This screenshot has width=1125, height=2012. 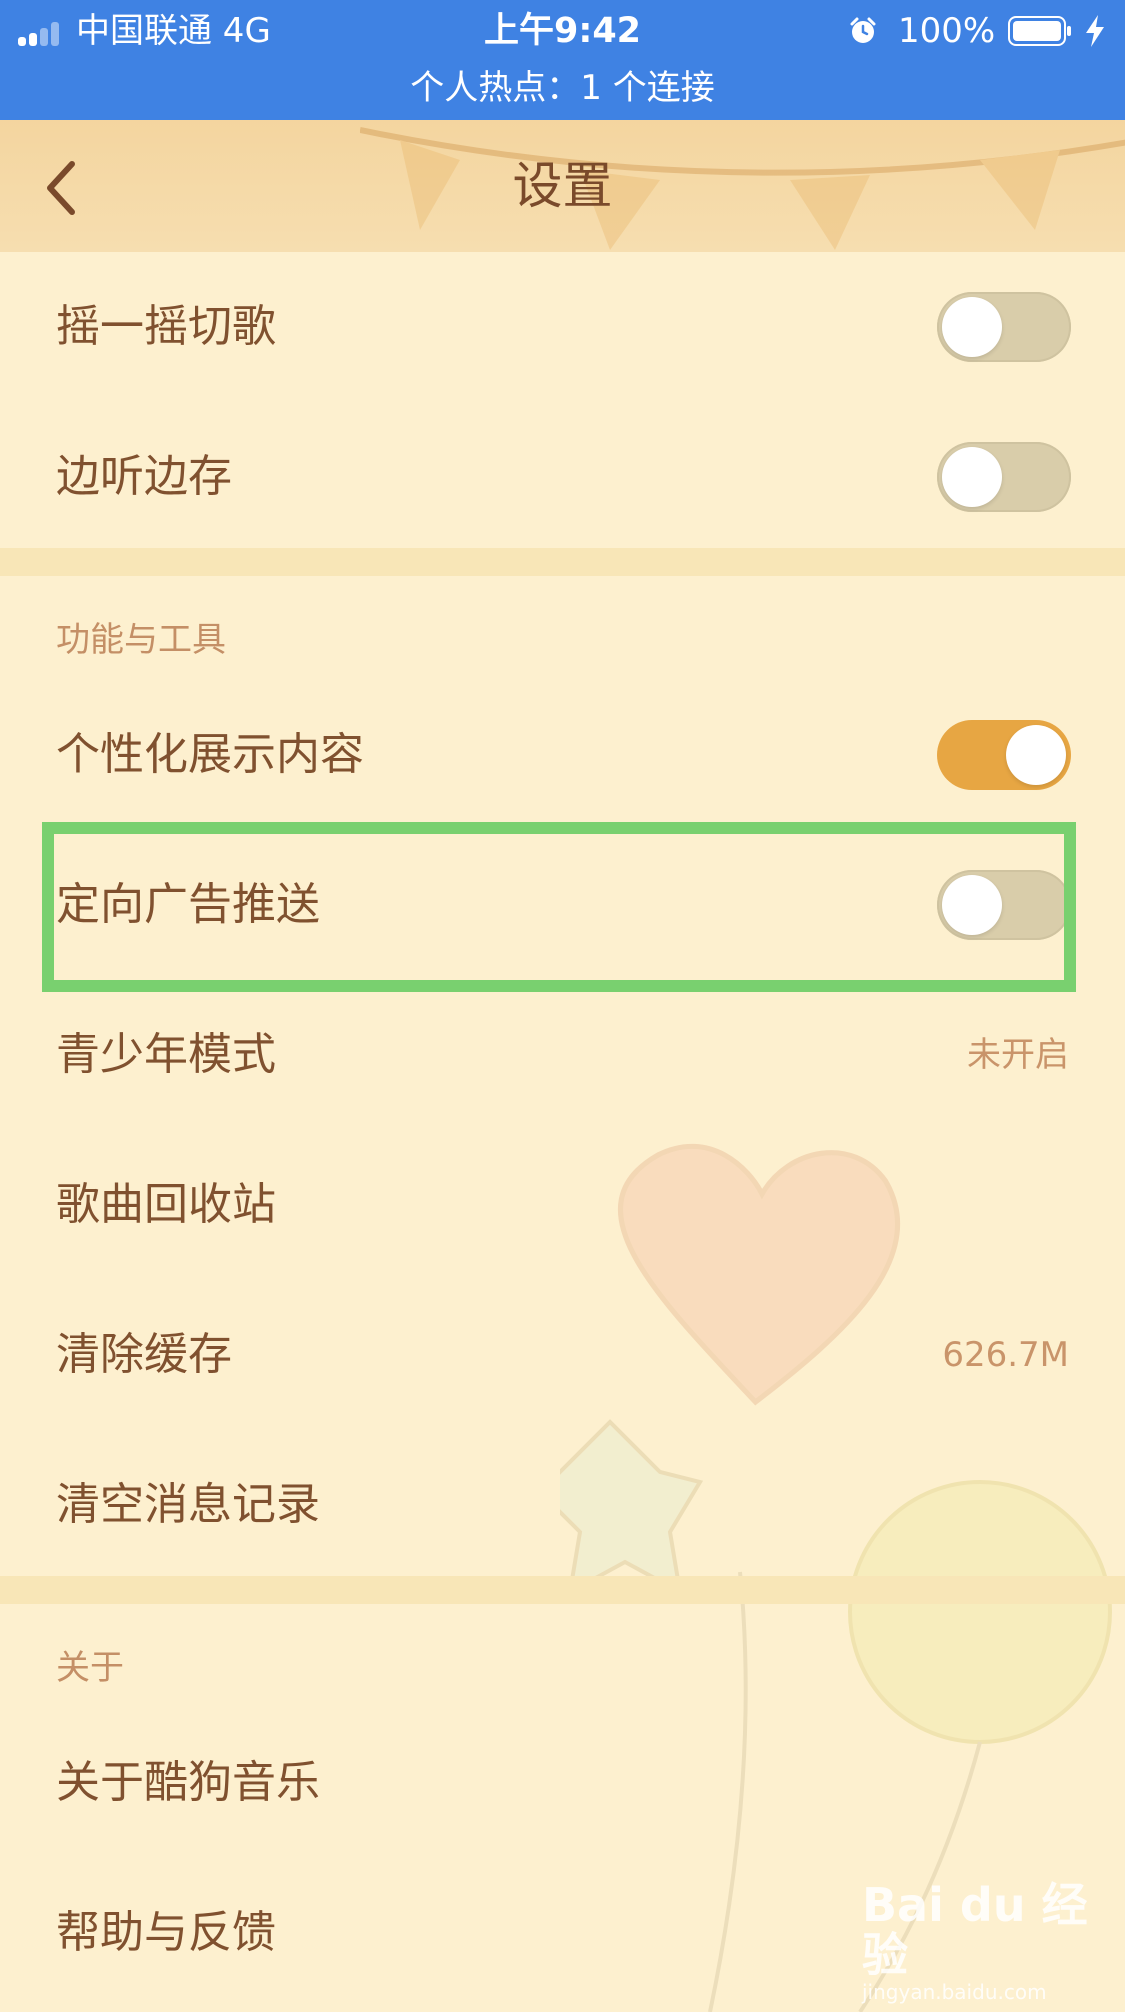 What do you see at coordinates (562, 88) in the screenshot?
I see `hotspot-banner: 个人热点：1 个连接` at bounding box center [562, 88].